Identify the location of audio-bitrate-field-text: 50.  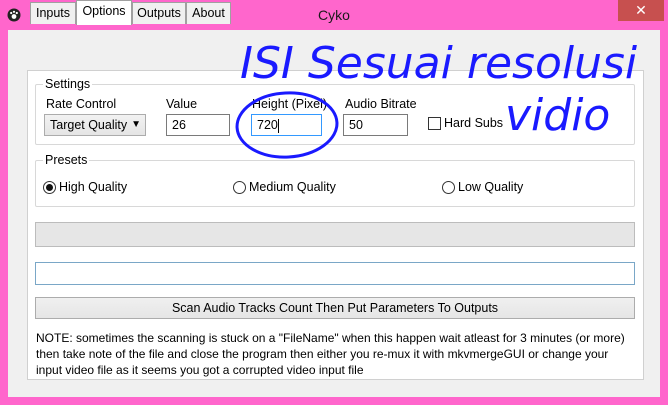
(356, 125).